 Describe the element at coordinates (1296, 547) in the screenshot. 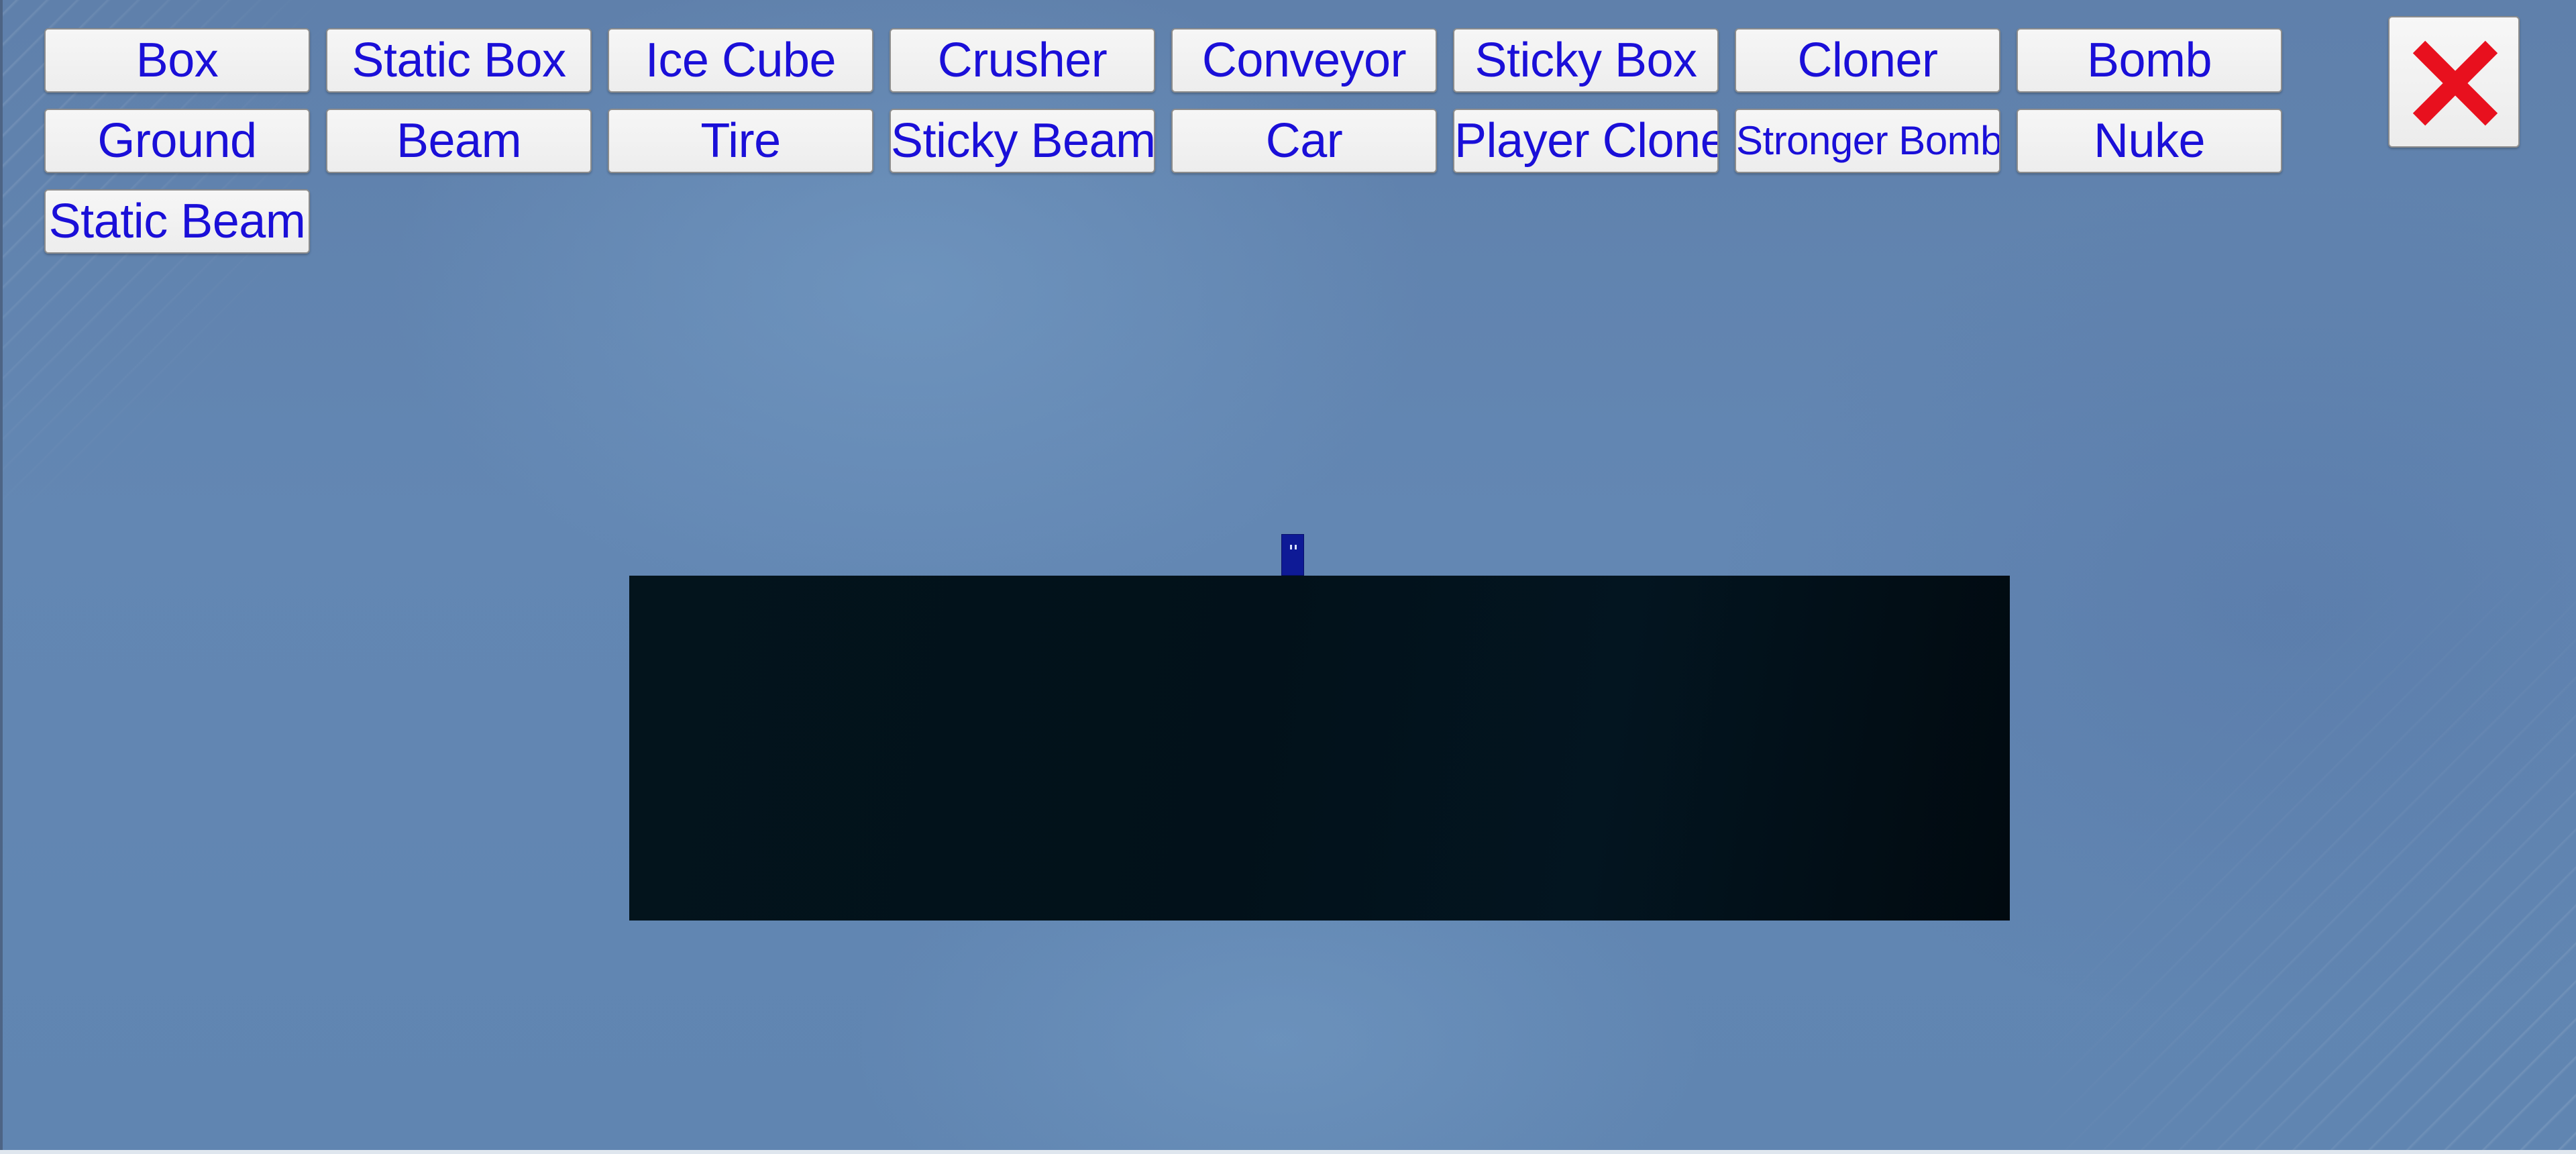

I see `player-eye-right` at that location.